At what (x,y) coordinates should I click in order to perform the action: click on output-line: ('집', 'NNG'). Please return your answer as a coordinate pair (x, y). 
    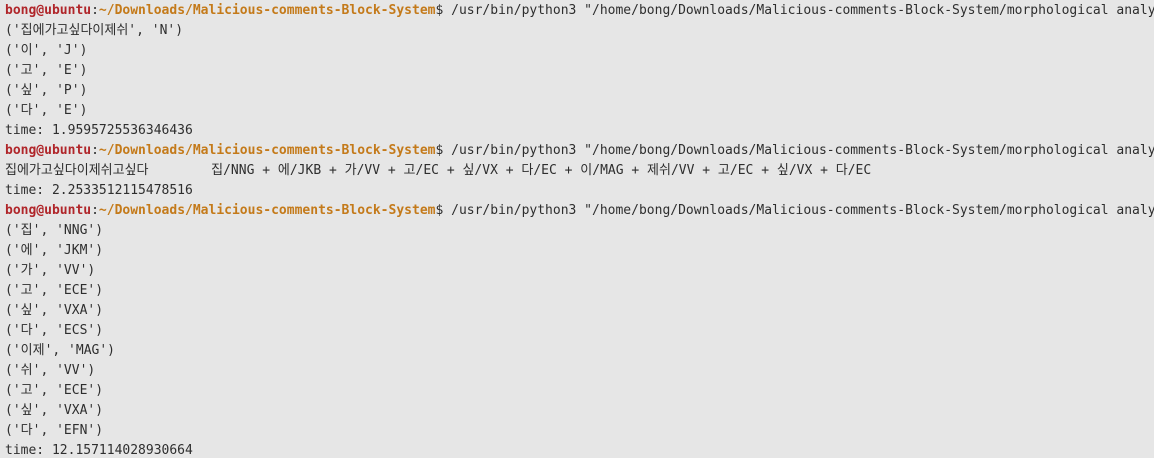
    Looking at the image, I should click on (54, 230).